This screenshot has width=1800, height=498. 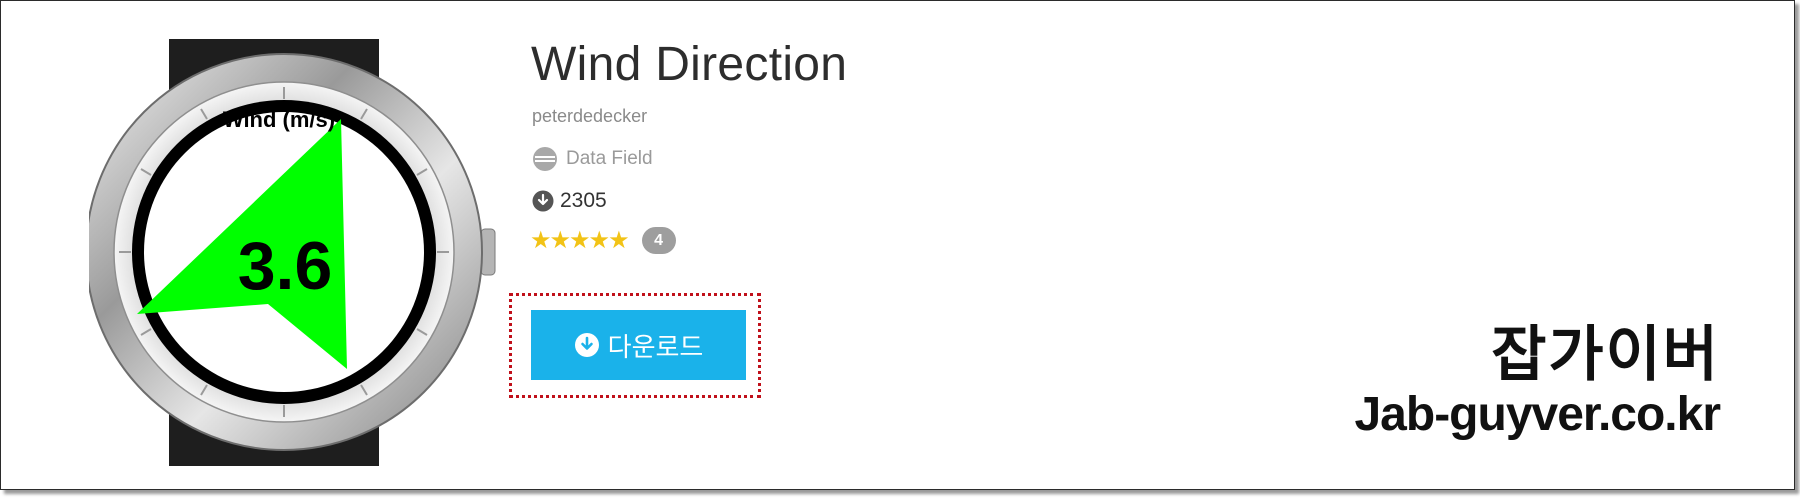 What do you see at coordinates (1537, 414) in the screenshot?
I see `watermark-site: Jab-guyver.co.kr` at bounding box center [1537, 414].